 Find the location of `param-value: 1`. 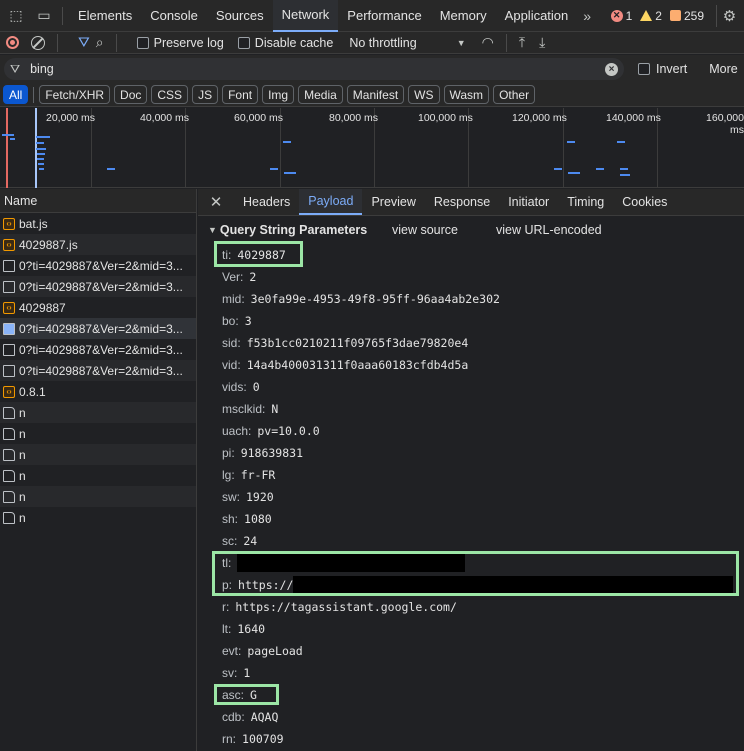

param-value: 1 is located at coordinates (246, 673).